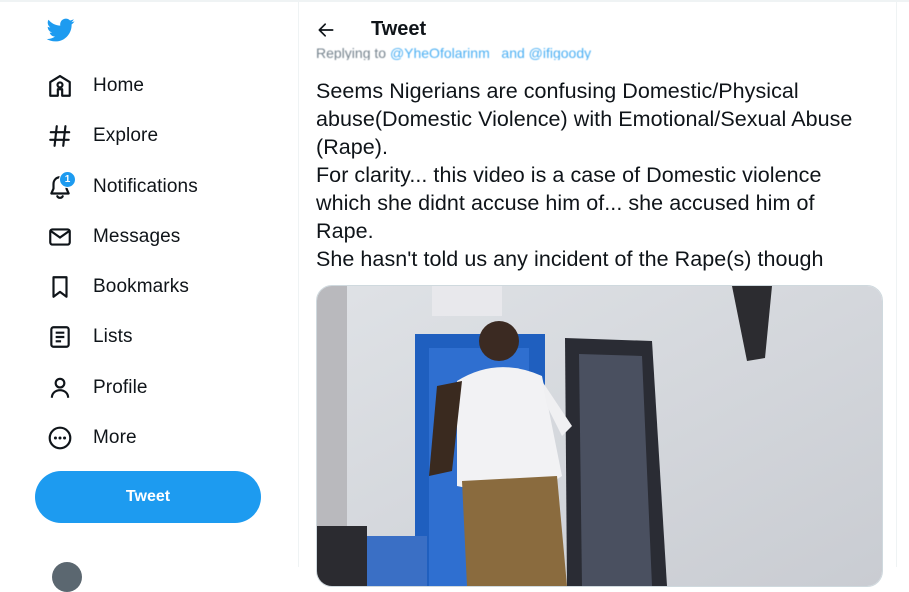  Describe the element at coordinates (145, 186) in the screenshot. I see `sidebar-item-label: Notifications` at that location.